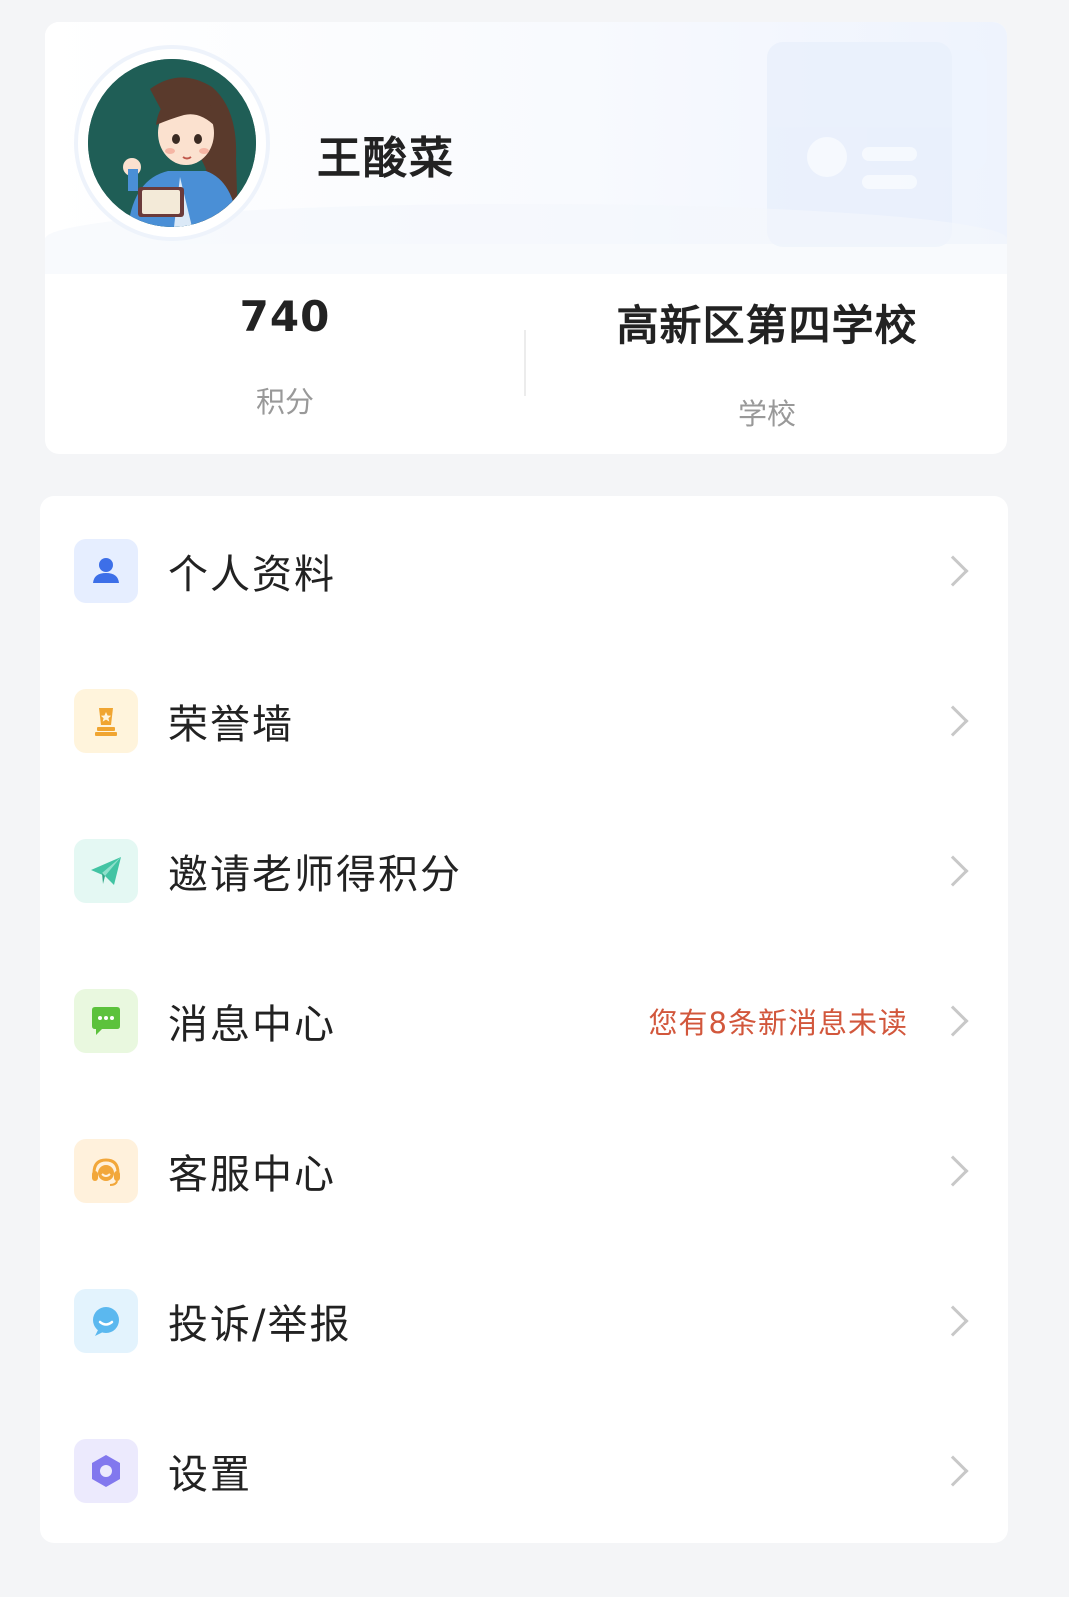  Describe the element at coordinates (106, 1471) in the screenshot. I see `hexagon-settings-icon` at that location.